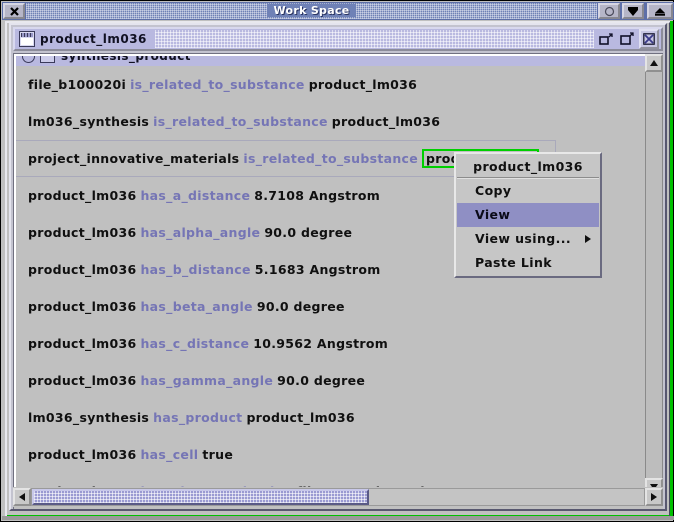  I want to click on product-window-restore-button, so click(606, 39).